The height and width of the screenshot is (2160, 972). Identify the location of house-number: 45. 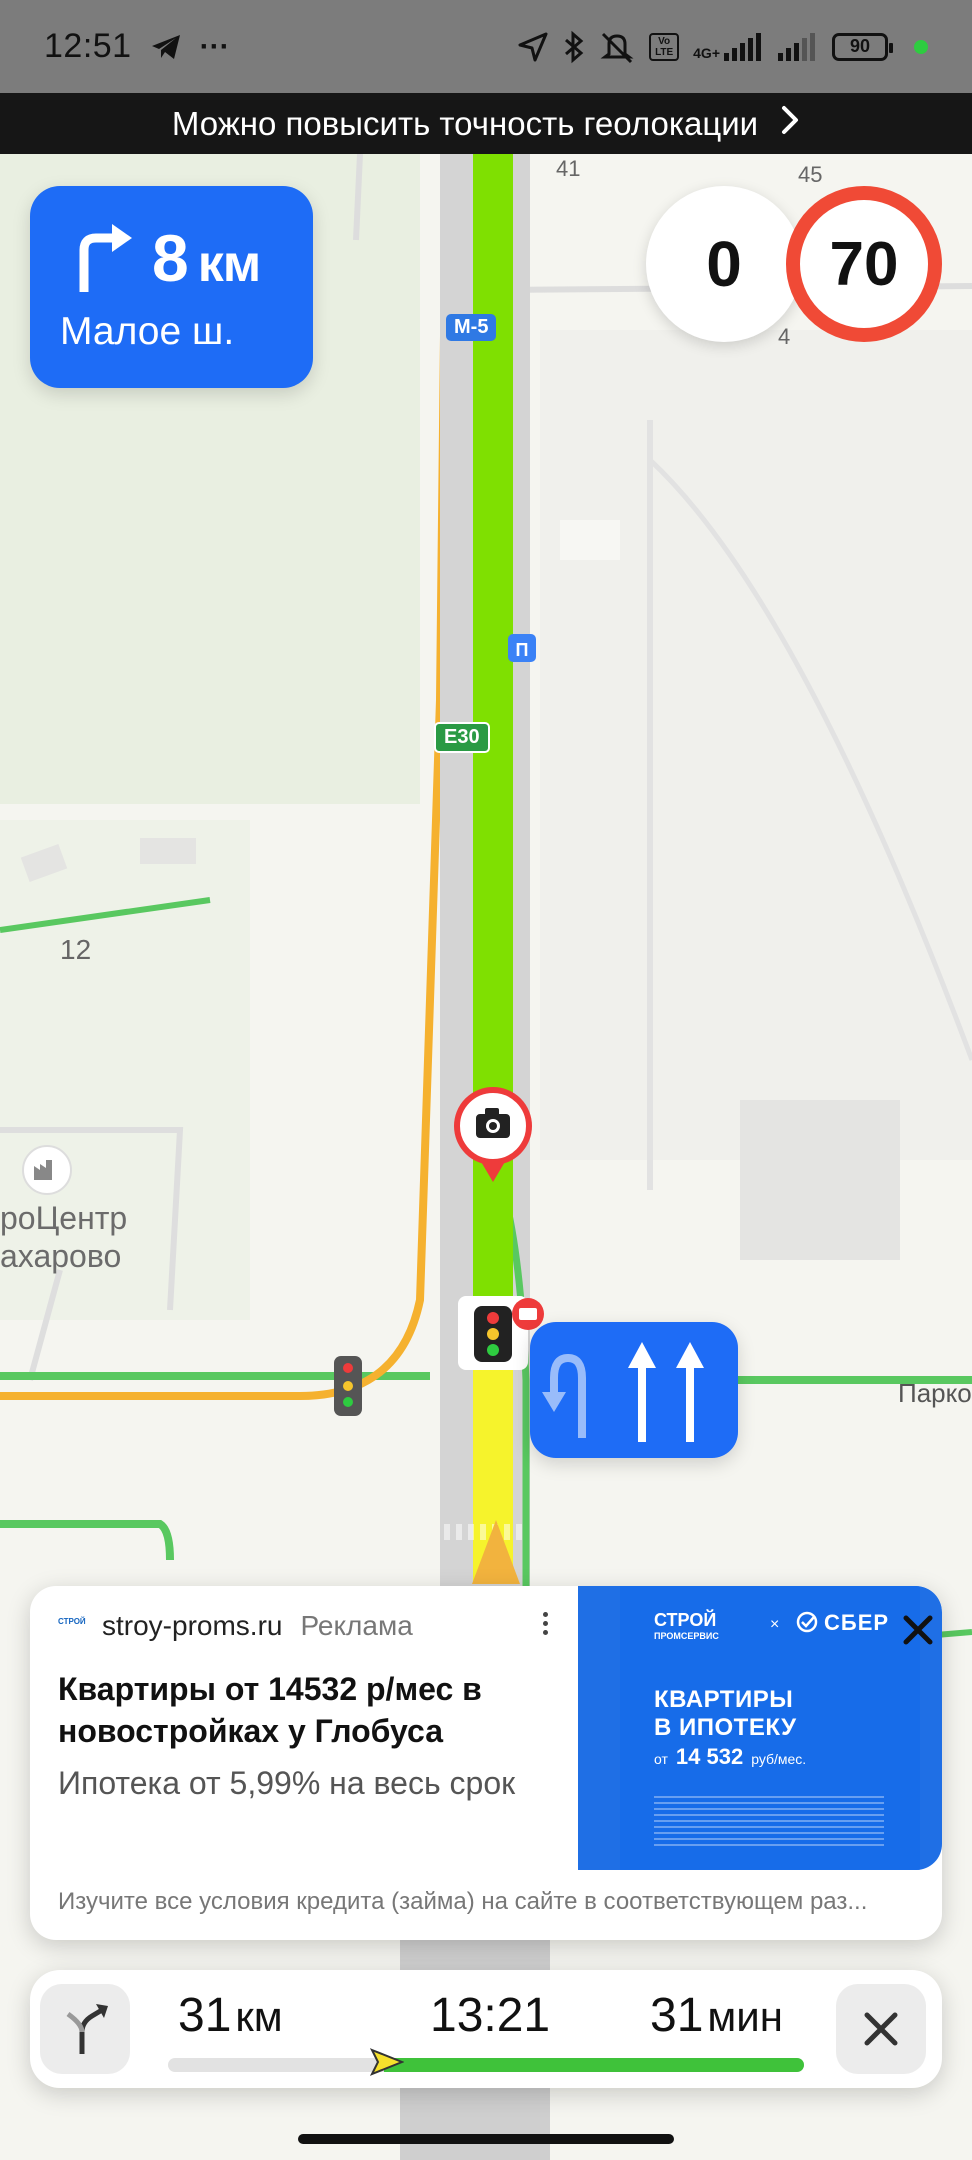
(810, 174).